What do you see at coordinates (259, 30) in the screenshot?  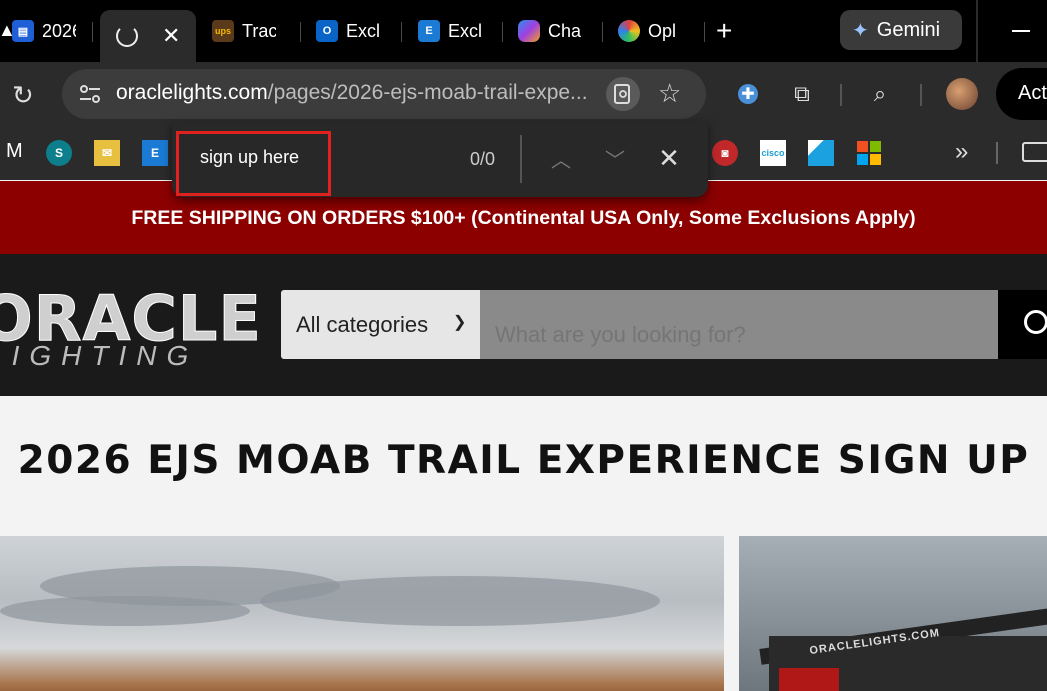 I see `tab-title: Trac` at bounding box center [259, 30].